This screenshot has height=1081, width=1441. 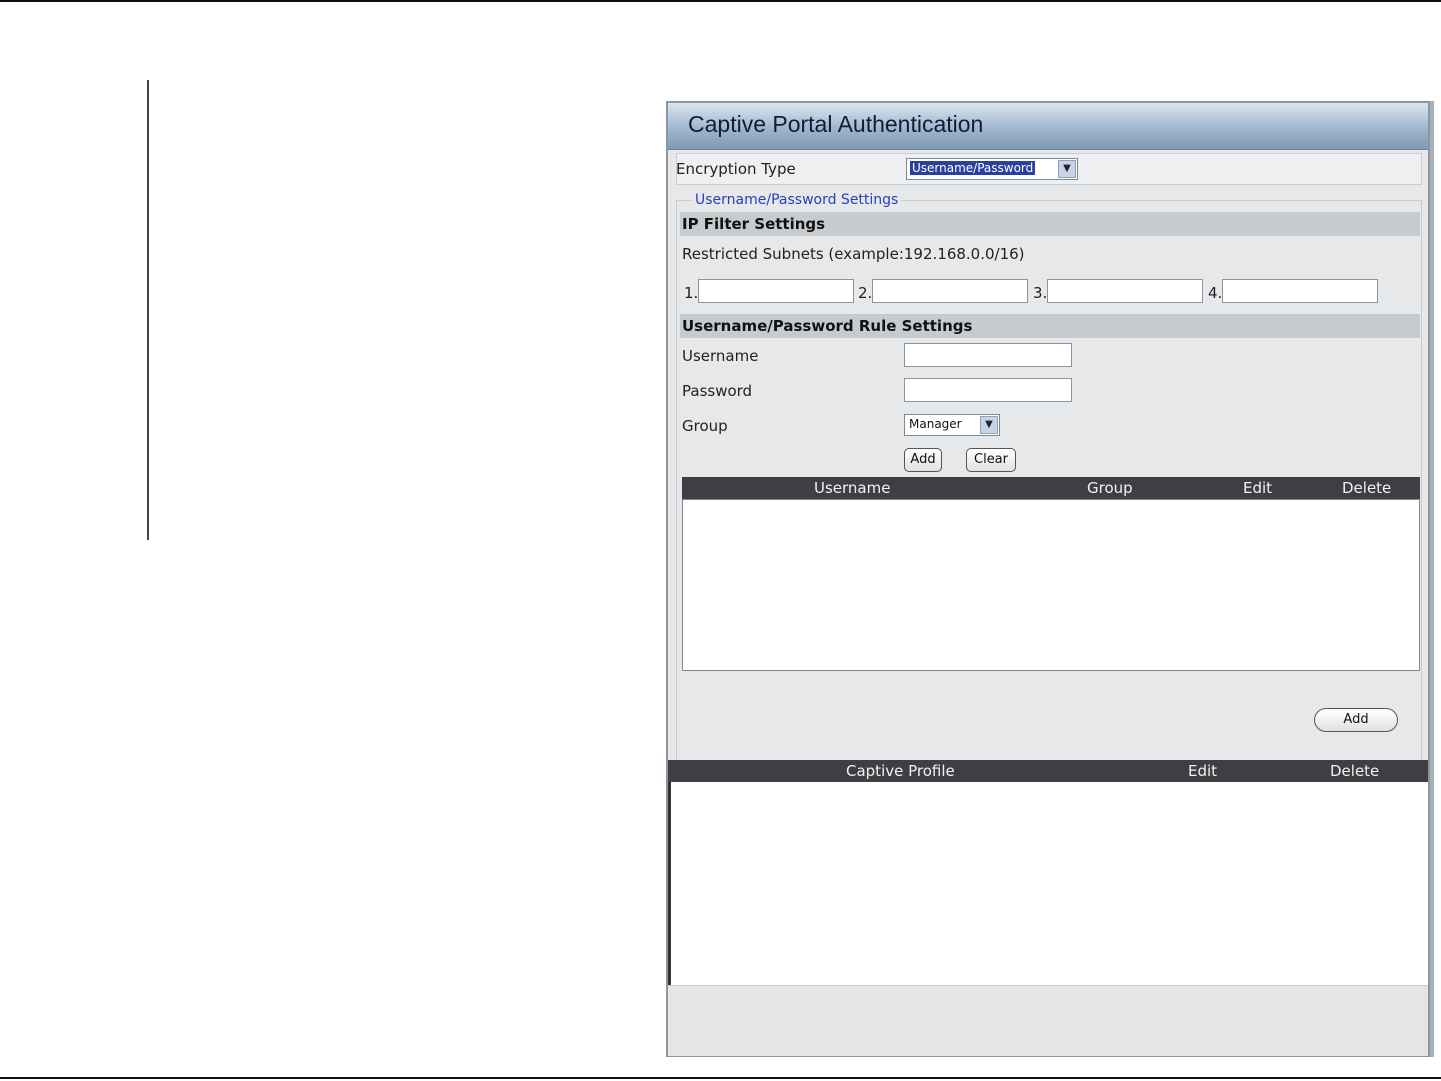 What do you see at coordinates (1125, 291) in the screenshot?
I see `subnet-3-input` at bounding box center [1125, 291].